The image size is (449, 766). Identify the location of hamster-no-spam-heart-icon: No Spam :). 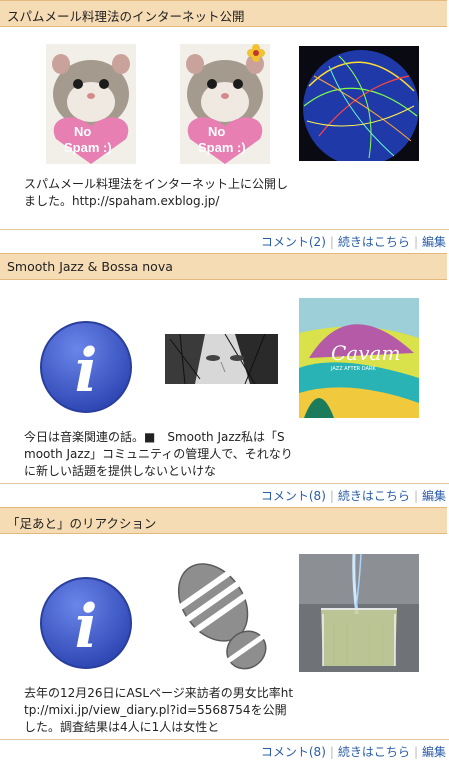
(91, 104).